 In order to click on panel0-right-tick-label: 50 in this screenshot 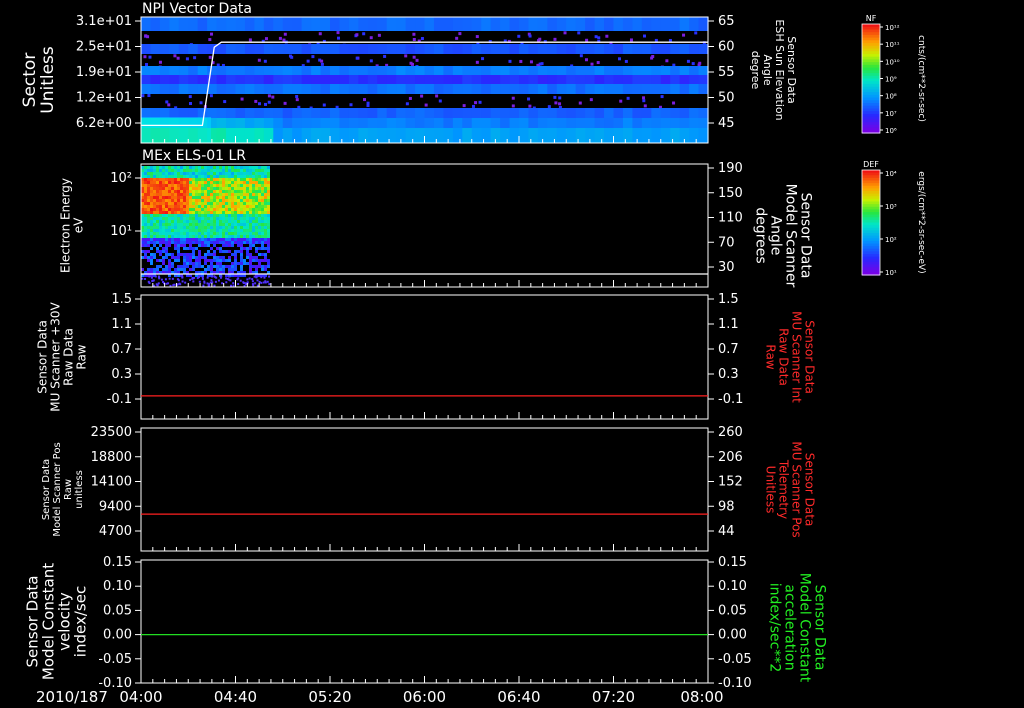, I will do `click(726, 98)`.